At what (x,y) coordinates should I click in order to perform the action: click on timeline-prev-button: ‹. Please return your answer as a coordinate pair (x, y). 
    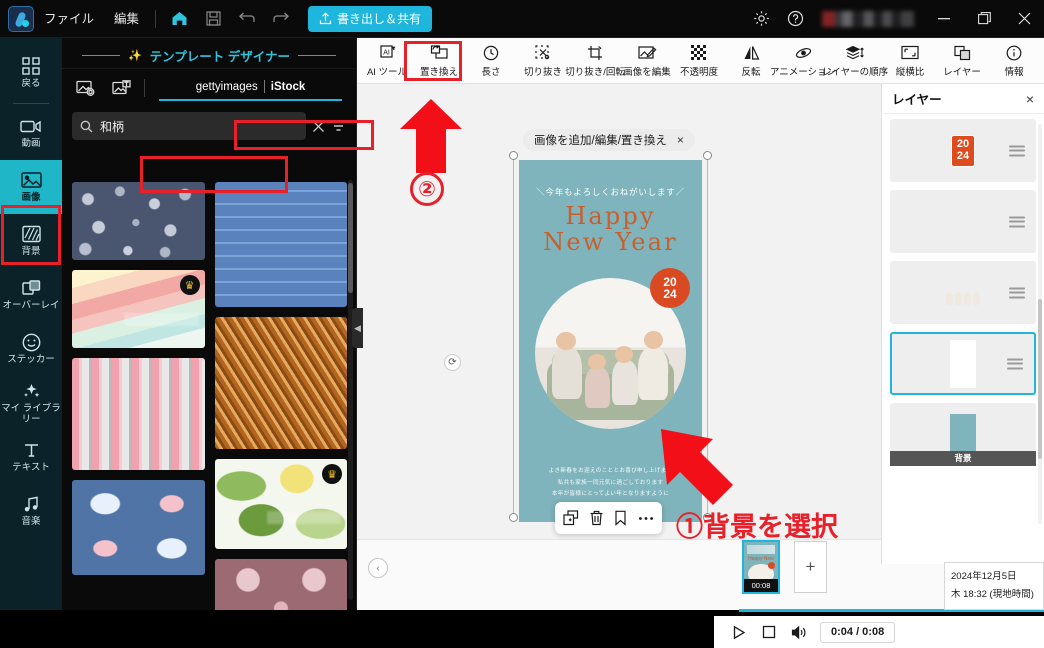
    Looking at the image, I should click on (378, 568).